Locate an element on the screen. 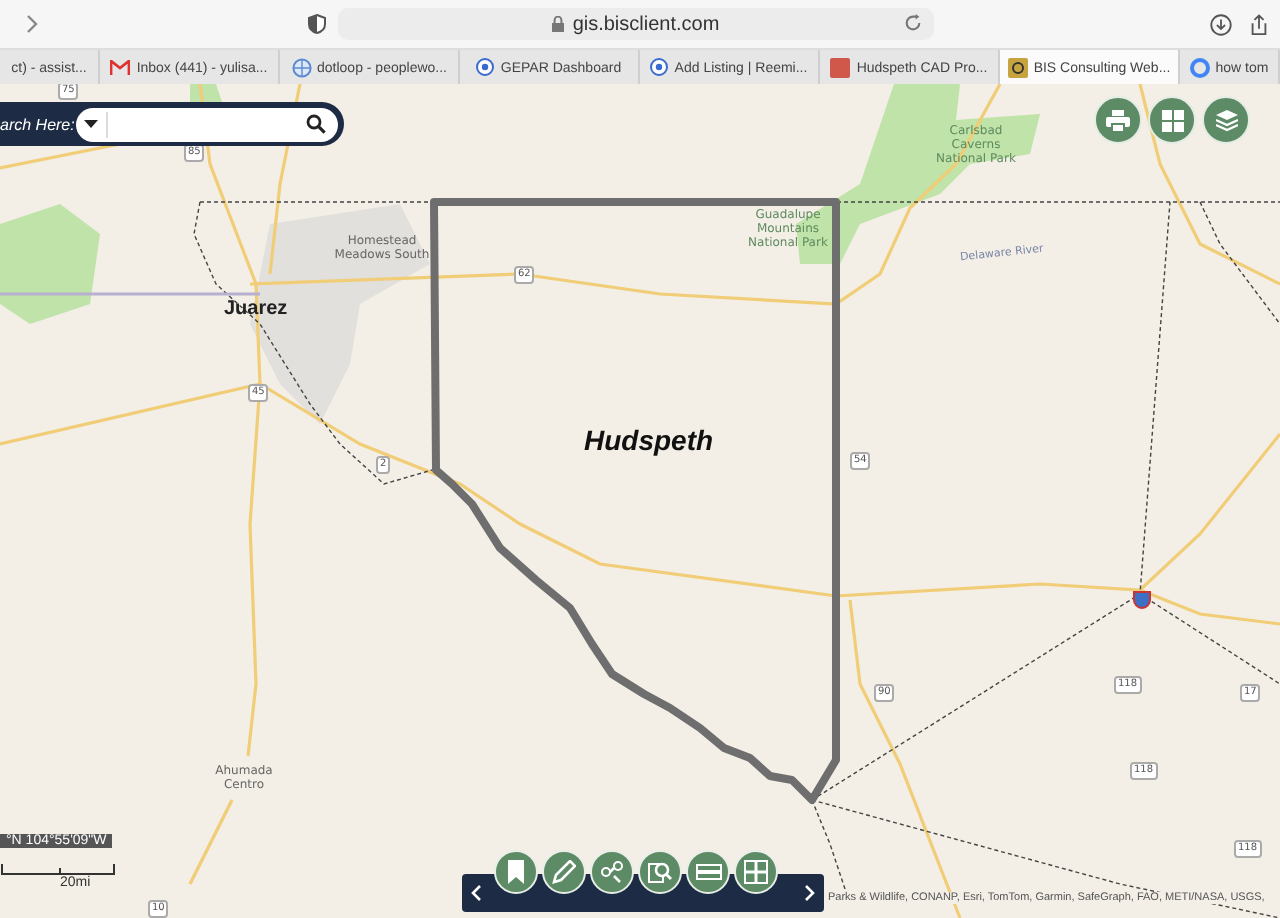 The image size is (1280, 918). address-field: gis.bisclient.com is located at coordinates (636, 24).